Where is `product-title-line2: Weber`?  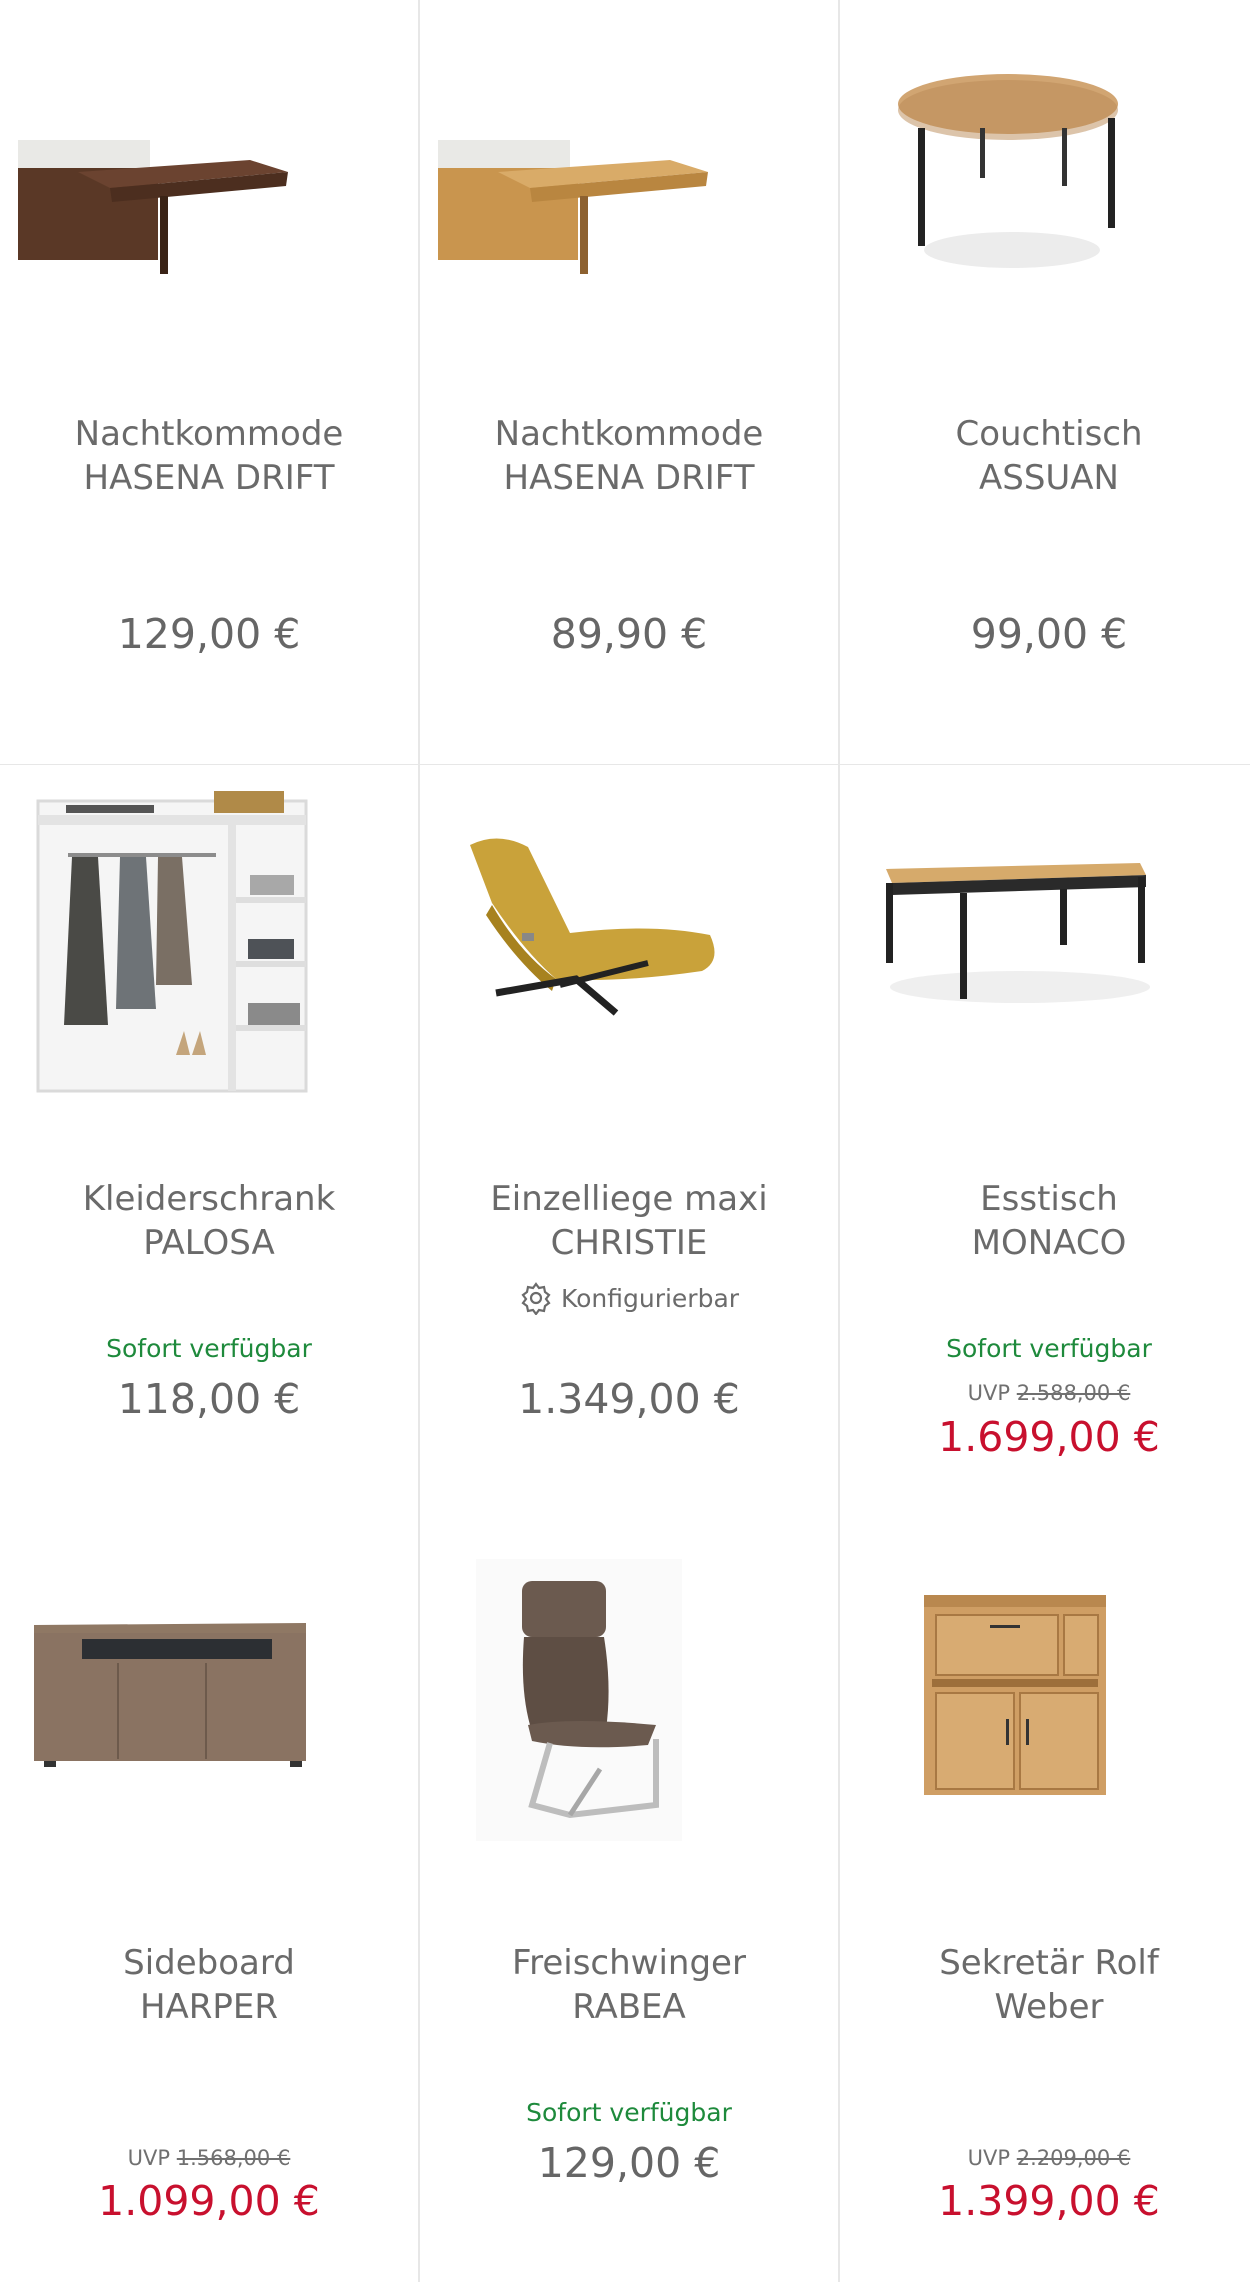 product-title-line2: Weber is located at coordinates (1049, 2007).